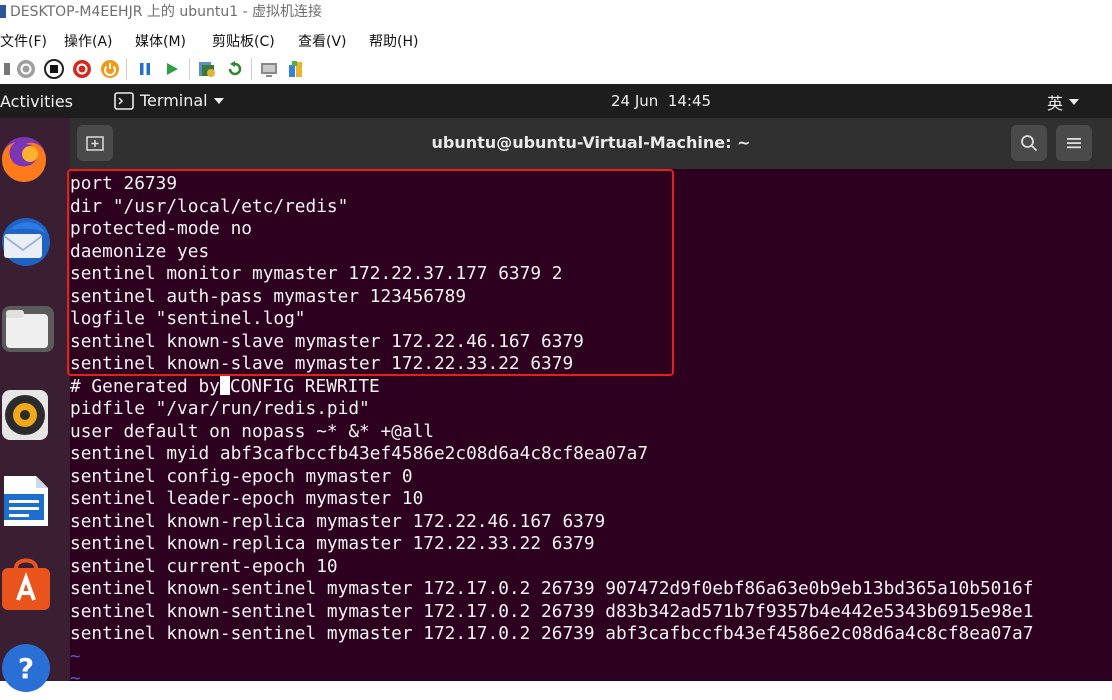  I want to click on terminal-line-with-cursor: # Generated by CONFIG REWRITE, so click(225, 387).